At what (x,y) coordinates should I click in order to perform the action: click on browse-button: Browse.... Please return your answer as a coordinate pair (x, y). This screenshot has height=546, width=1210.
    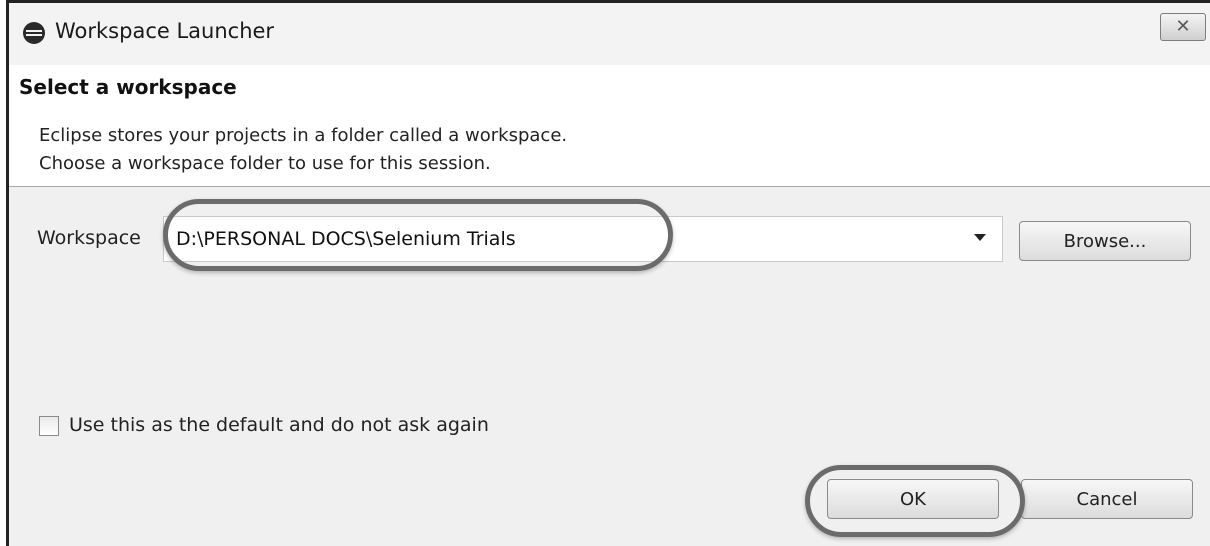
    Looking at the image, I should click on (1105, 241).